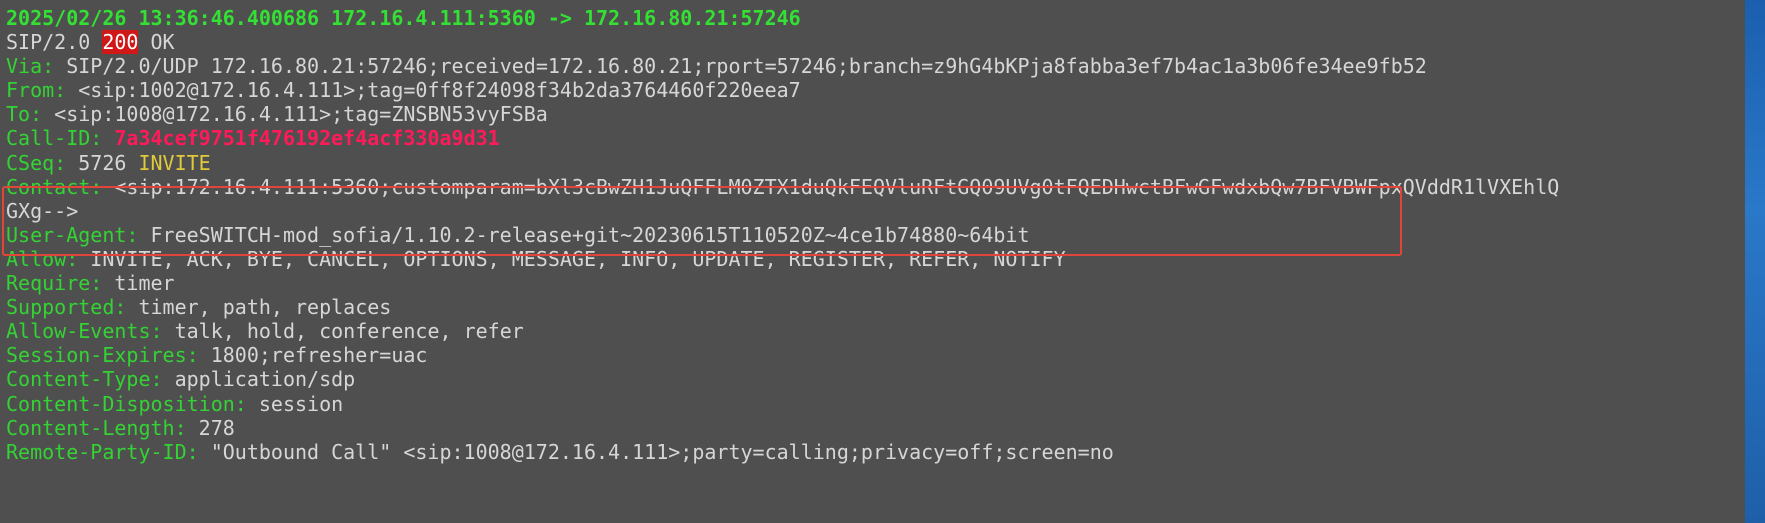 Image resolution: width=1765 pixels, height=523 pixels. Describe the element at coordinates (36, 90) in the screenshot. I see `header-from-name: From:` at that location.